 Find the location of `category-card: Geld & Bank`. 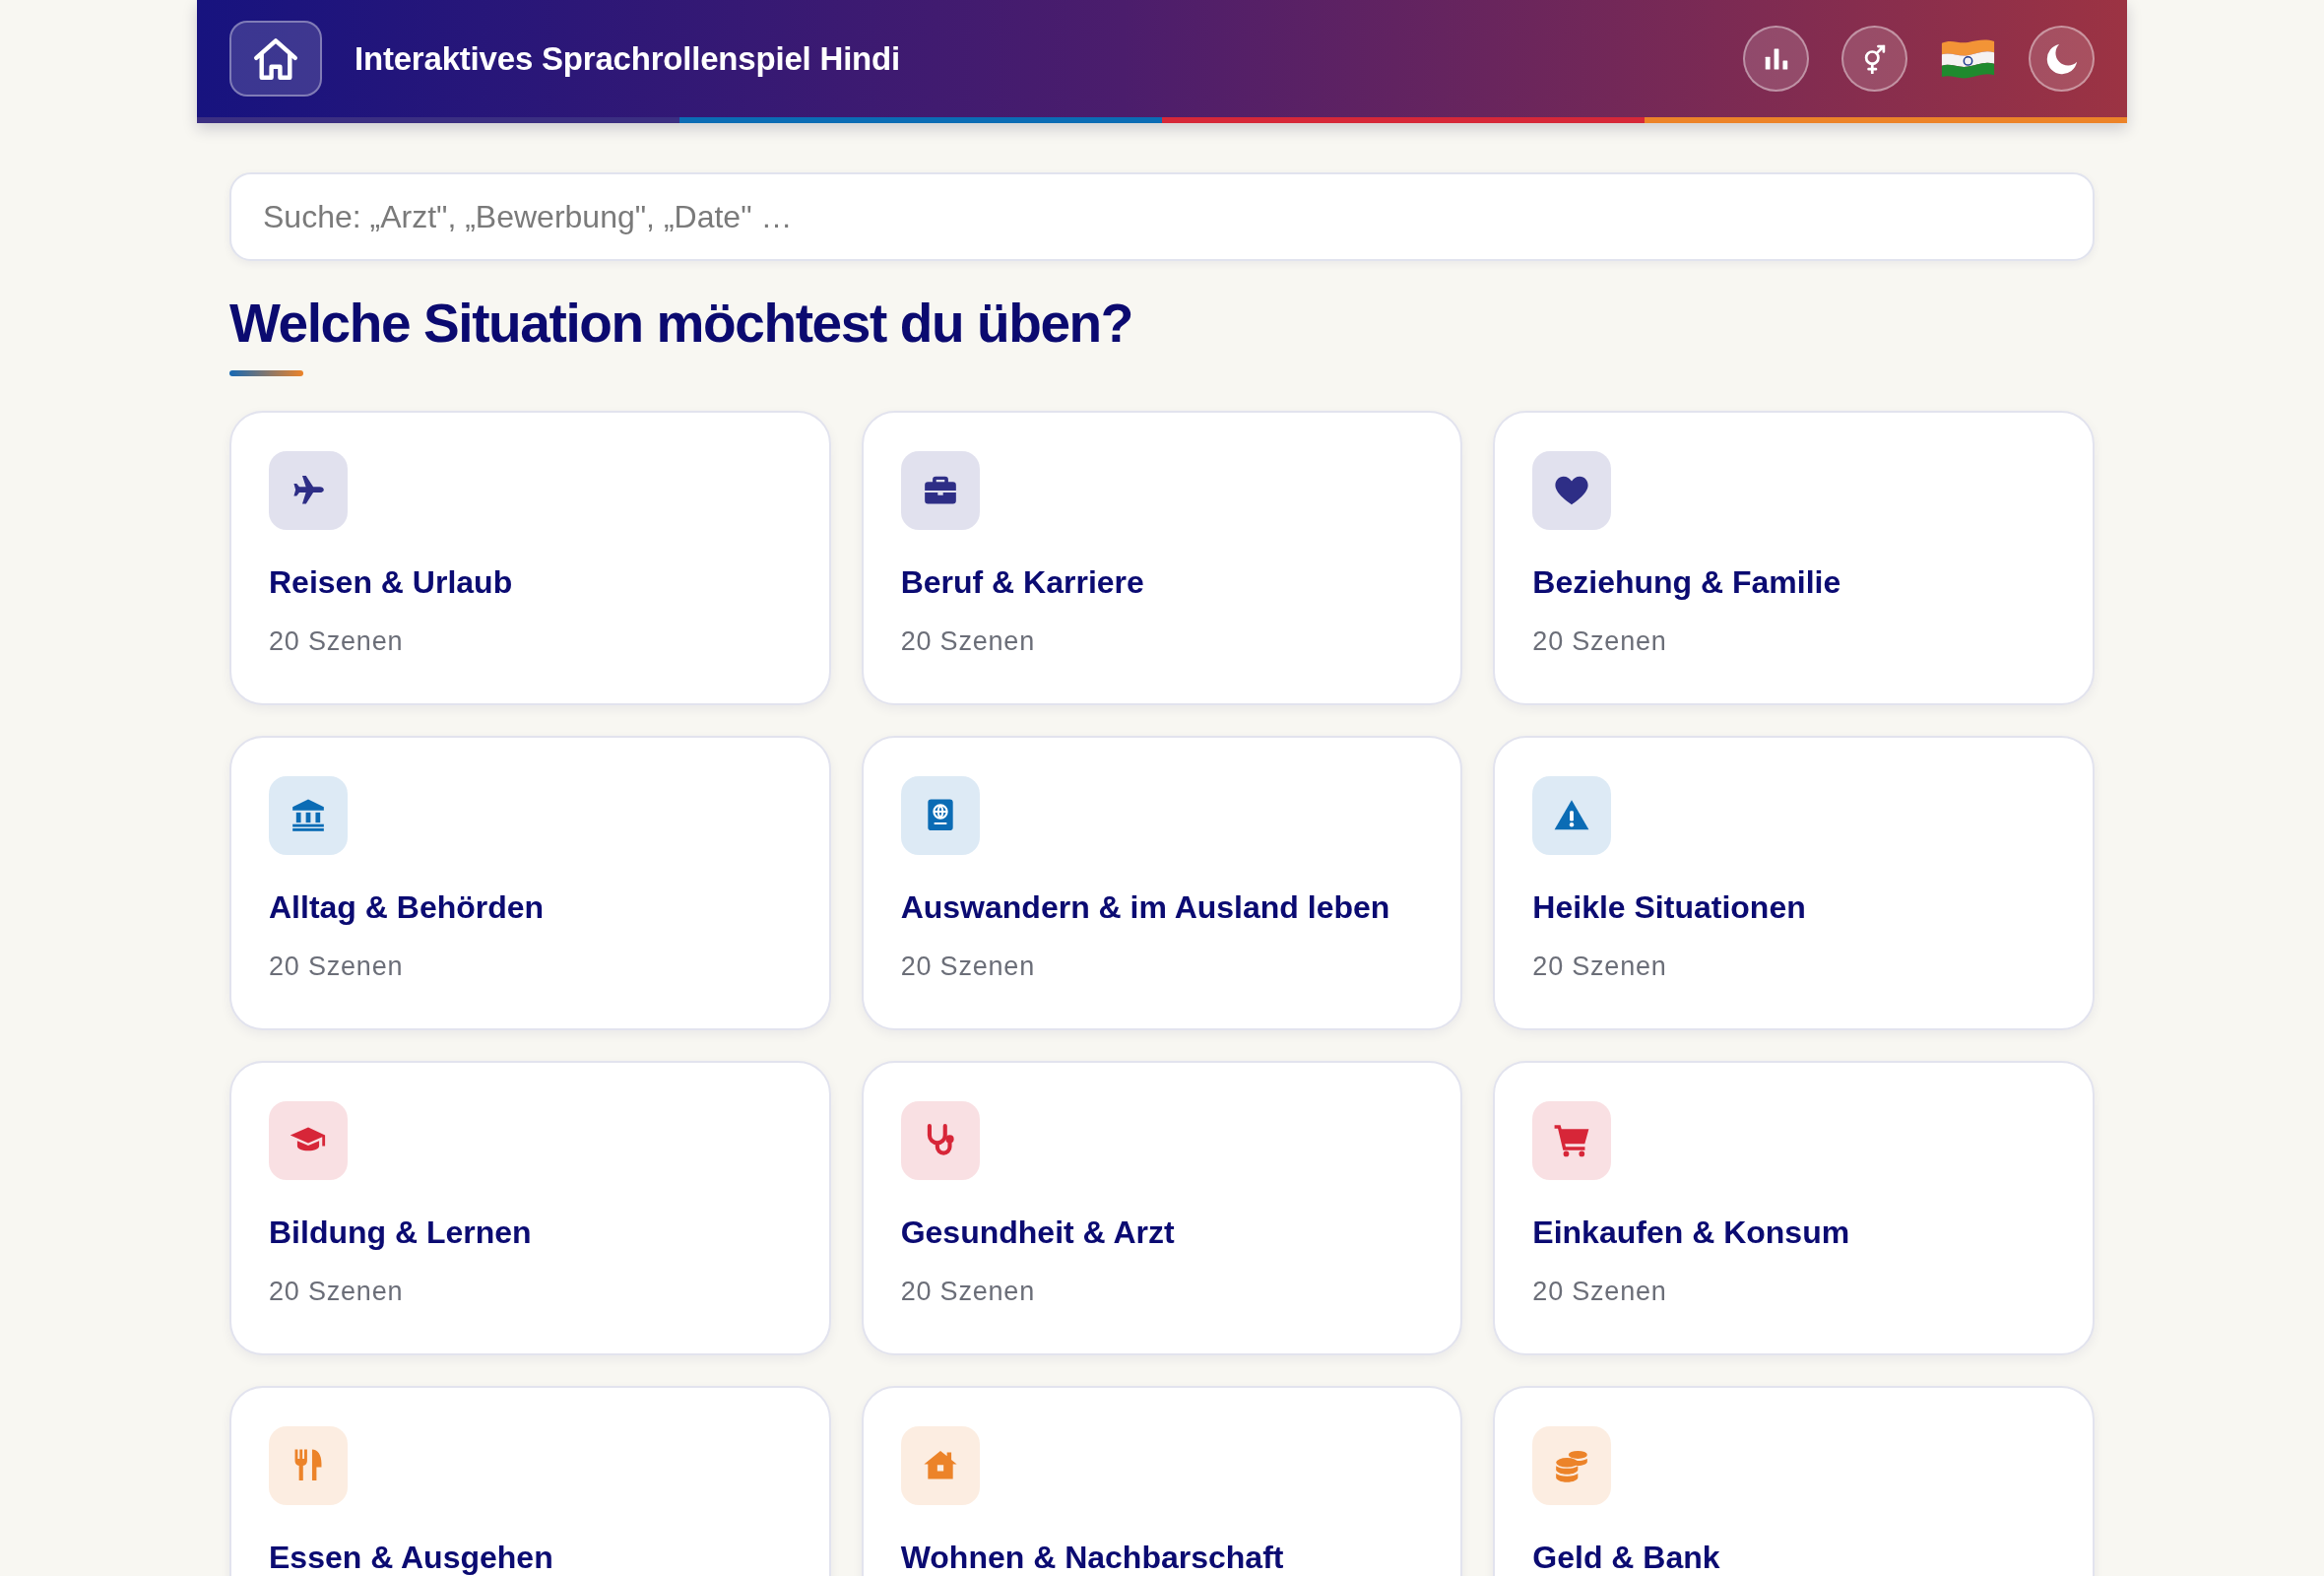

category-card: Geld & Bank is located at coordinates (1794, 1481).